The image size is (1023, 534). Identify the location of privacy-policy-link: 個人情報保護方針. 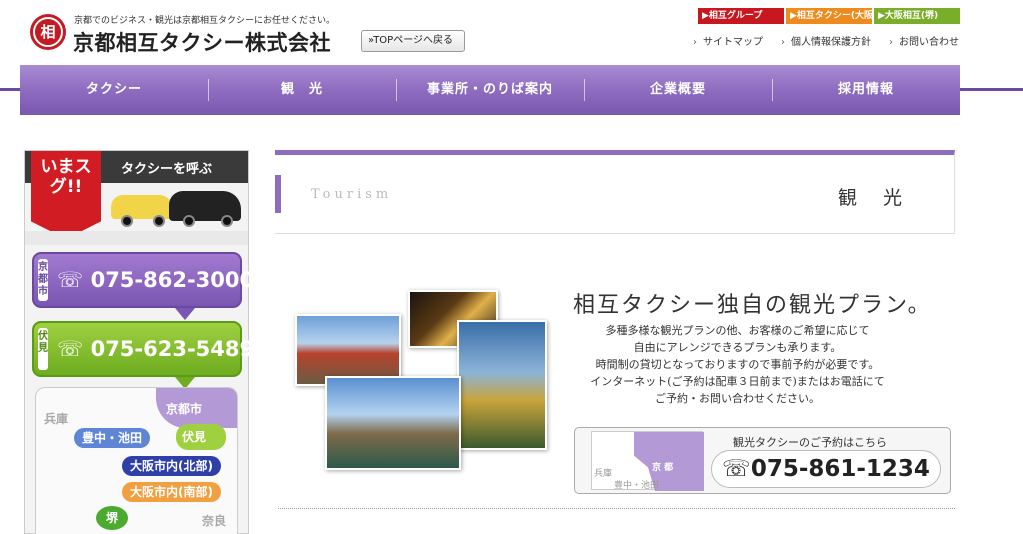
(826, 40).